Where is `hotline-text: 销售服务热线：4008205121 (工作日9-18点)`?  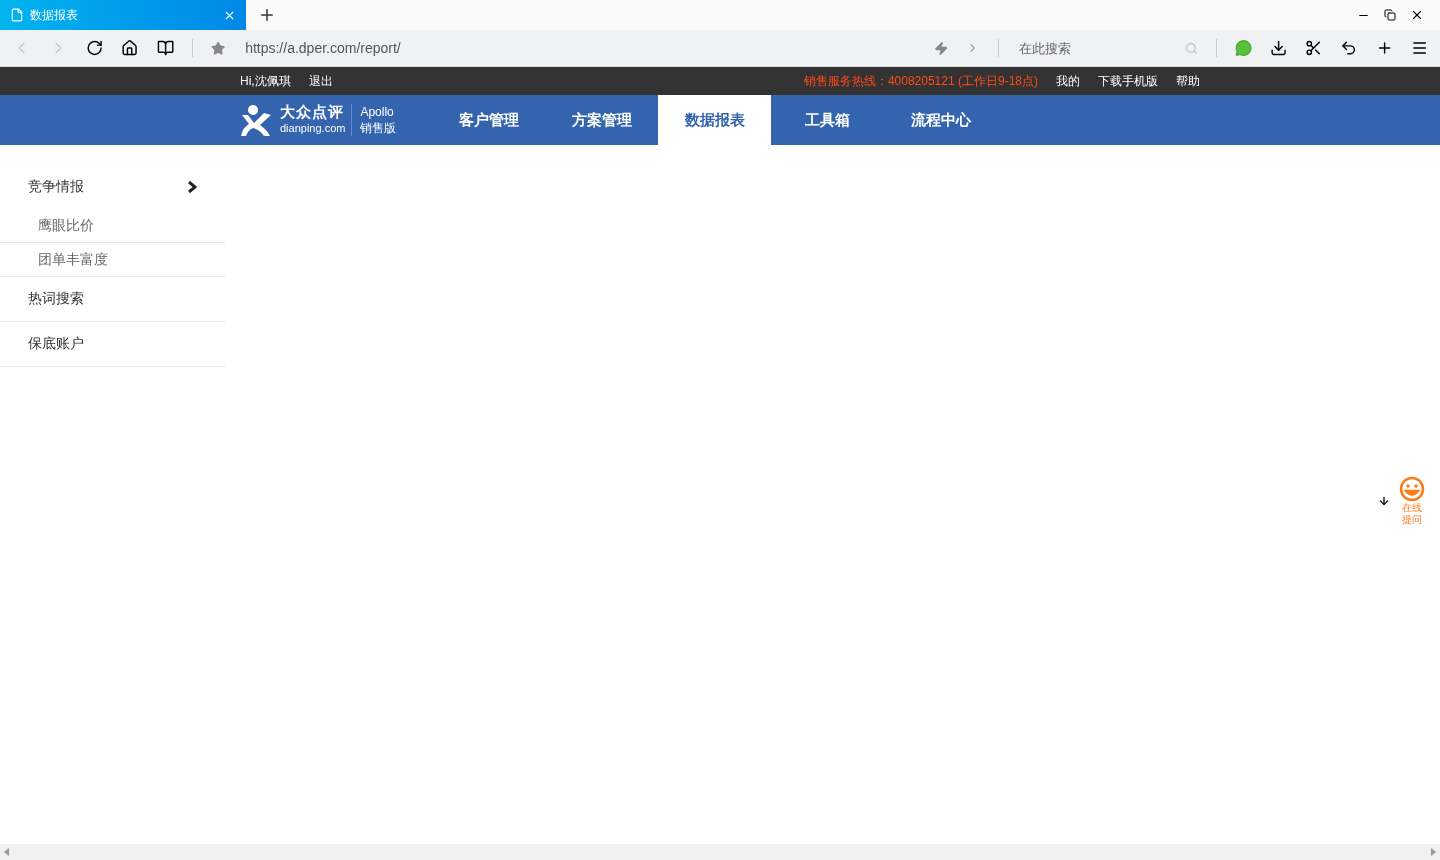
hotline-text: 销售服务热线：4008205121 (工作日9-18点) is located at coordinates (920, 81).